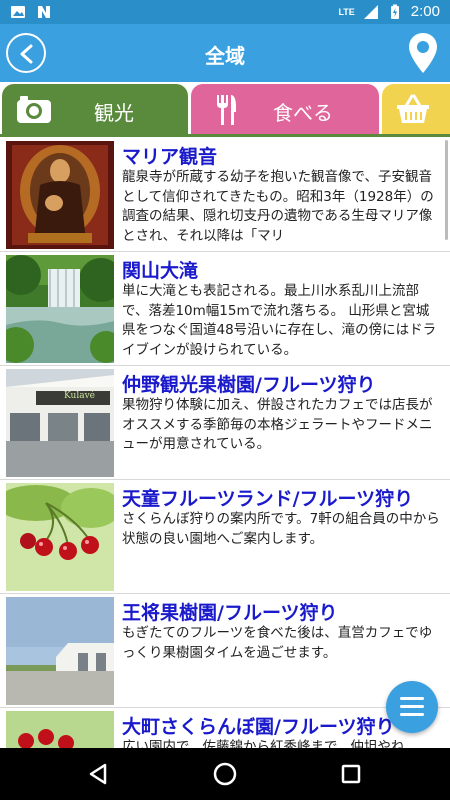  What do you see at coordinates (160, 271) in the screenshot?
I see `item-title: 関山大滝` at bounding box center [160, 271].